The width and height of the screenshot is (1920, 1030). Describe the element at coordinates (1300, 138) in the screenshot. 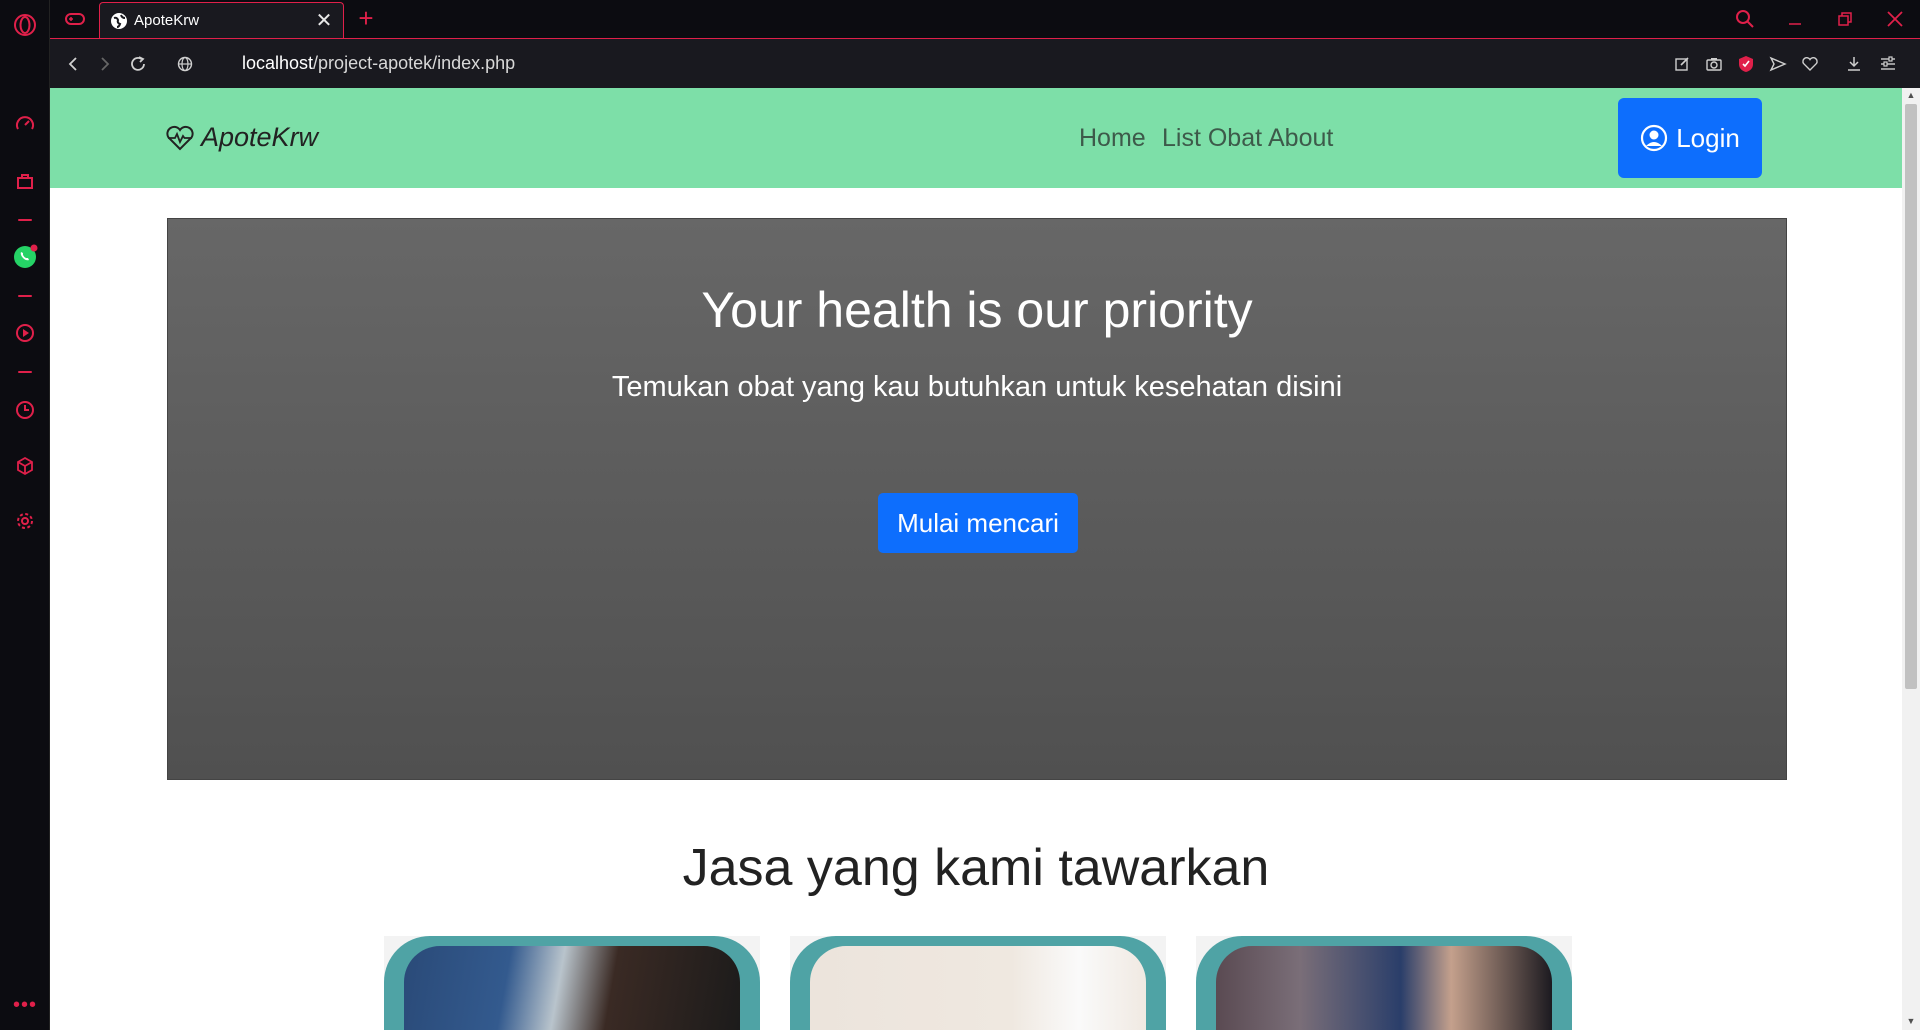

I see `nav-about-link: About` at that location.